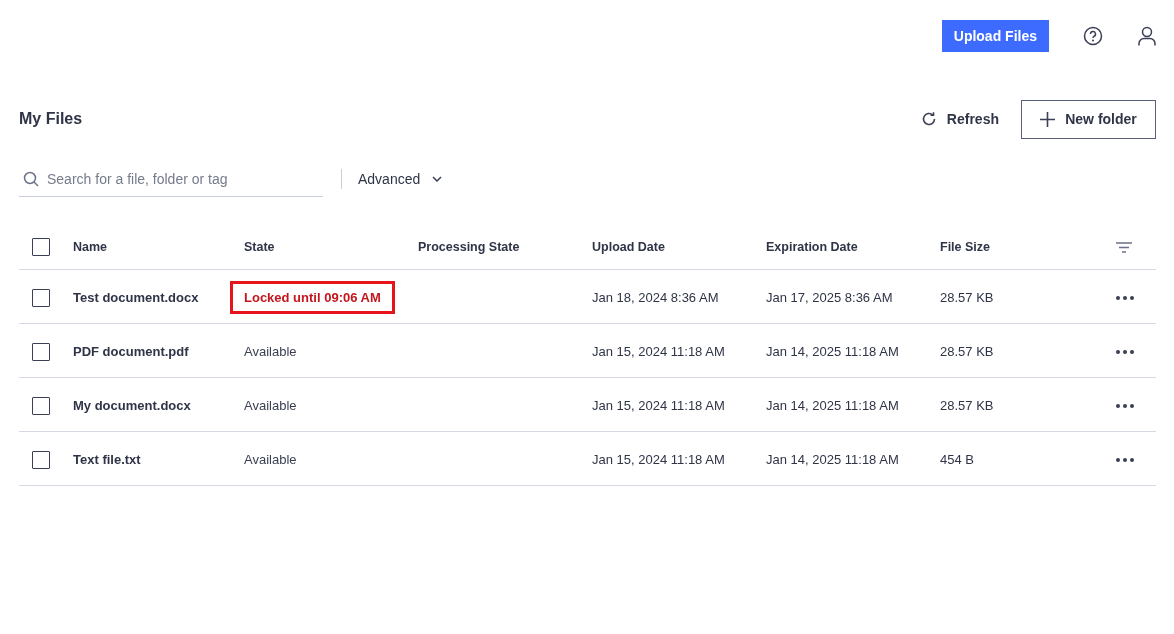 This screenshot has width=1174, height=634. Describe the element at coordinates (1088, 119) in the screenshot. I see `new-folder-button: New folder` at that location.